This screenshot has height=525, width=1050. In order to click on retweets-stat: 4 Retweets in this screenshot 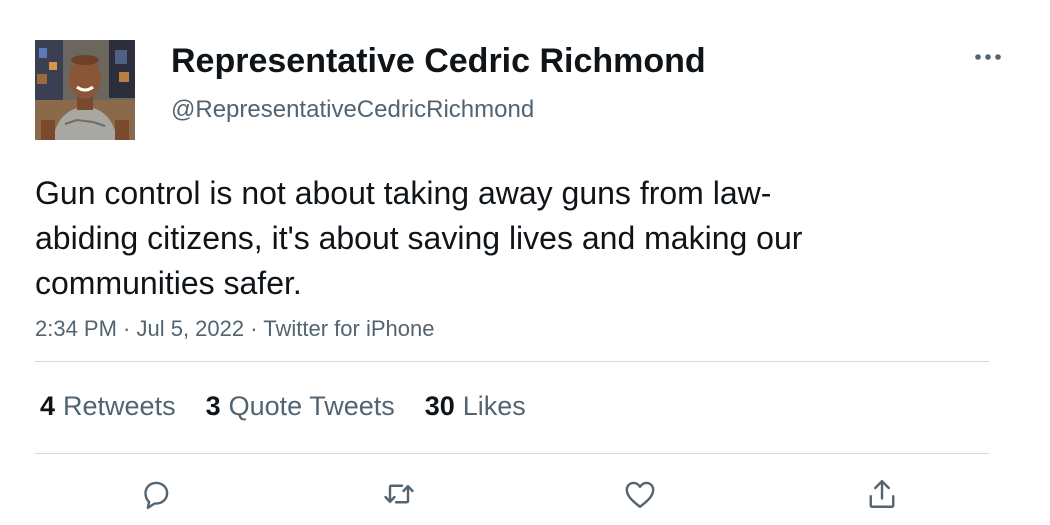, I will do `click(108, 406)`.